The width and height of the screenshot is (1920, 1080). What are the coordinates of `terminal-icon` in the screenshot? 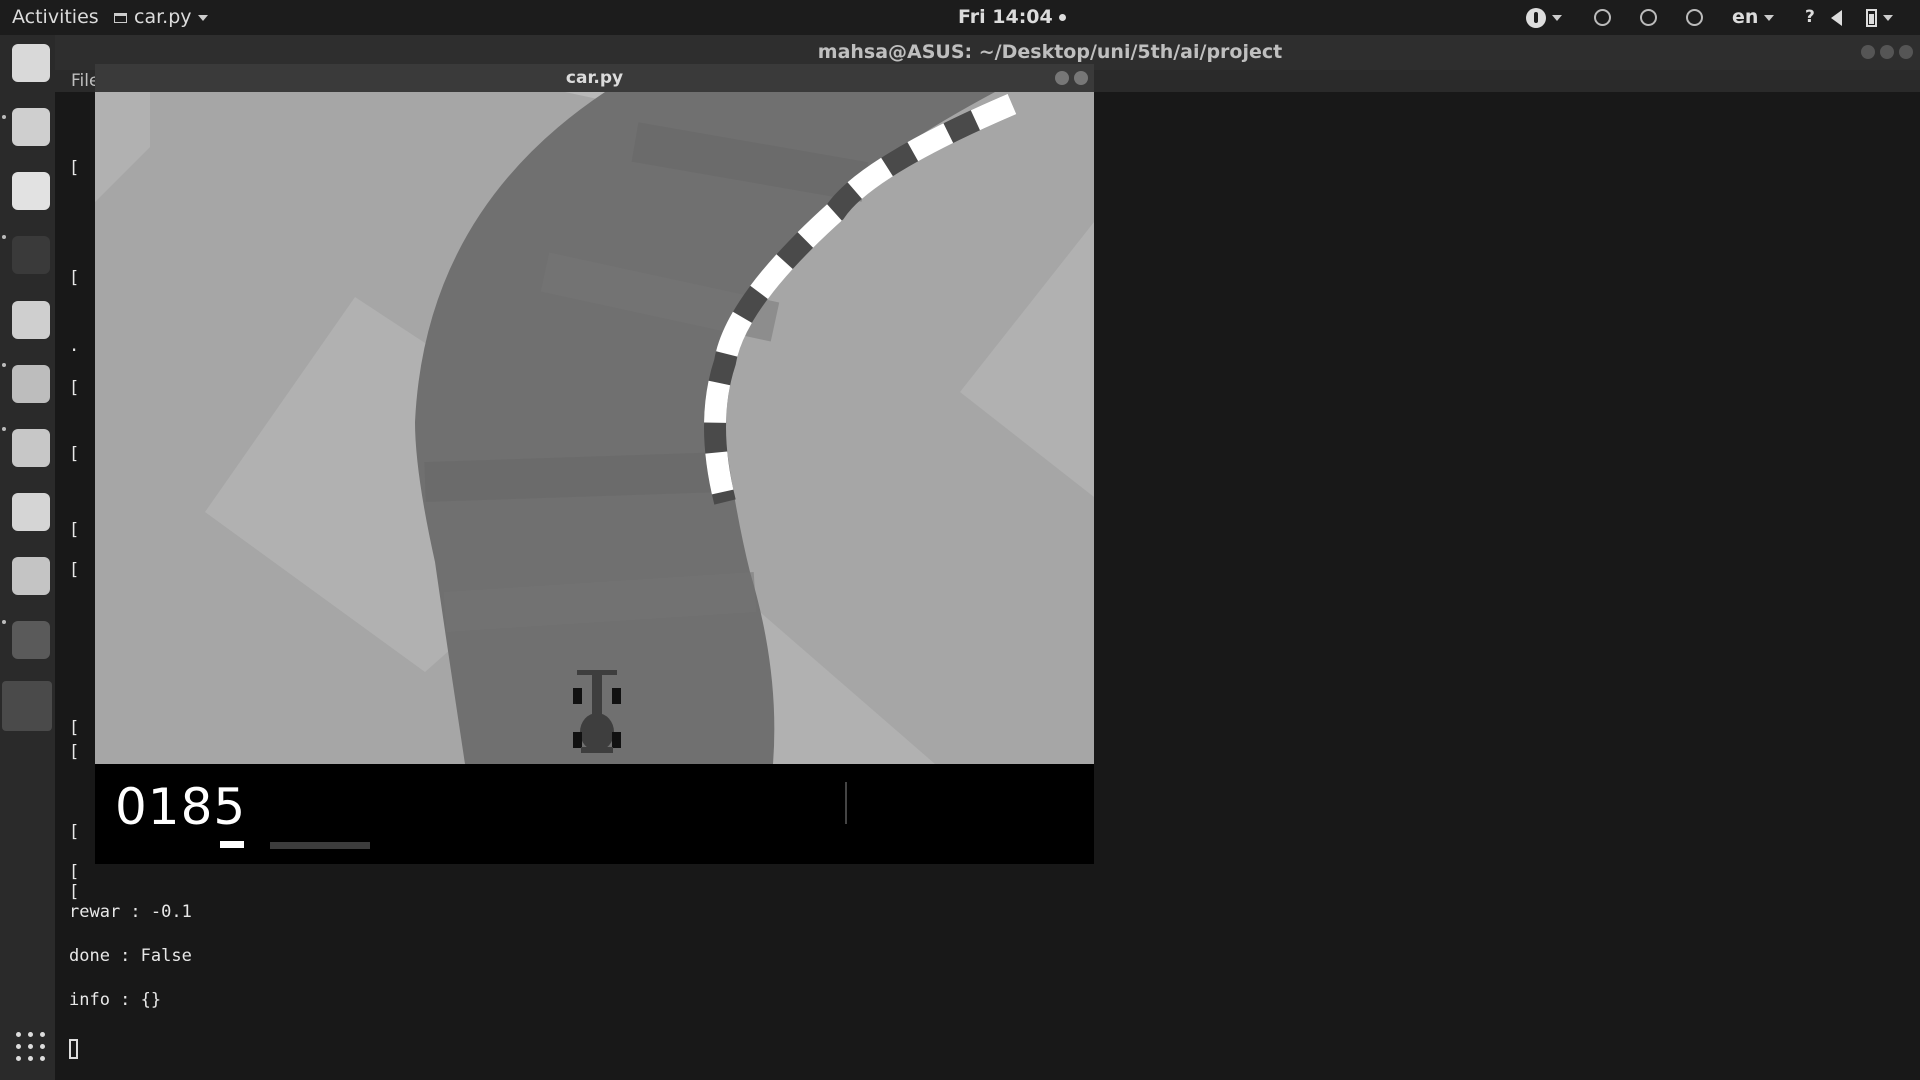 It's located at (31, 255).